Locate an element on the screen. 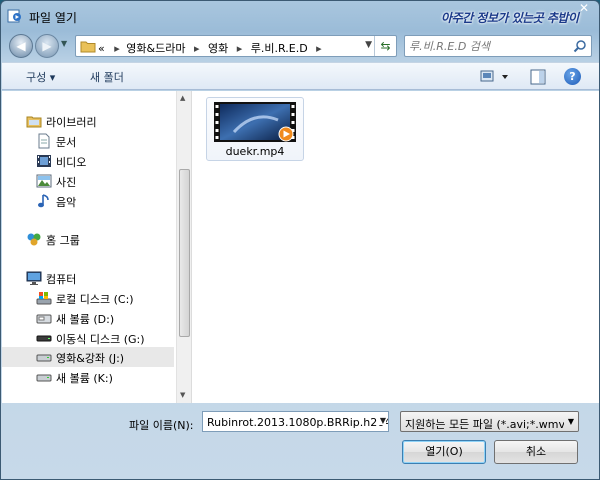 The height and width of the screenshot is (480, 600). nav-label: 음악 is located at coordinates (66, 202).